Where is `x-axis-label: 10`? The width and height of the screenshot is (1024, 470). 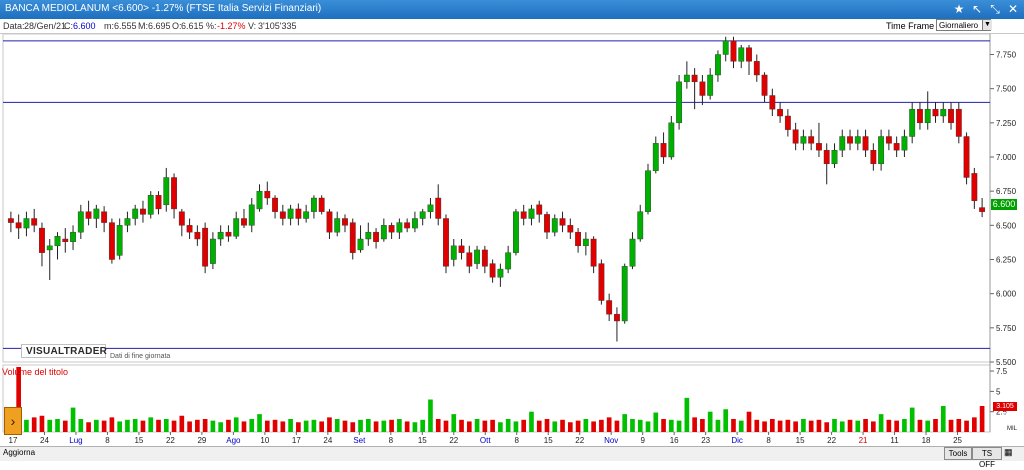
x-axis-label: 10 is located at coordinates (264, 440).